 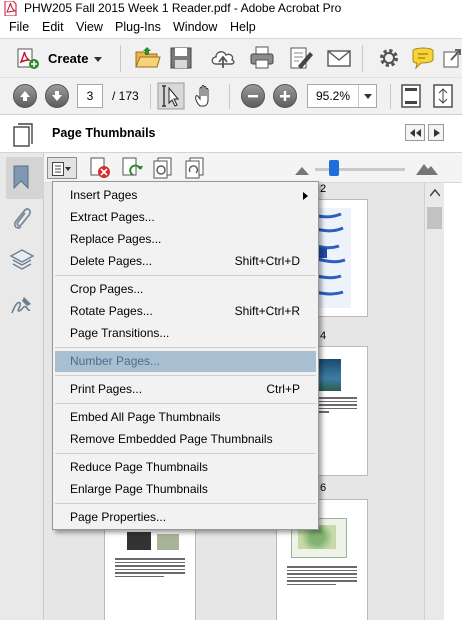 What do you see at coordinates (360, 168) in the screenshot?
I see `thumbnail-size-slider` at bounding box center [360, 168].